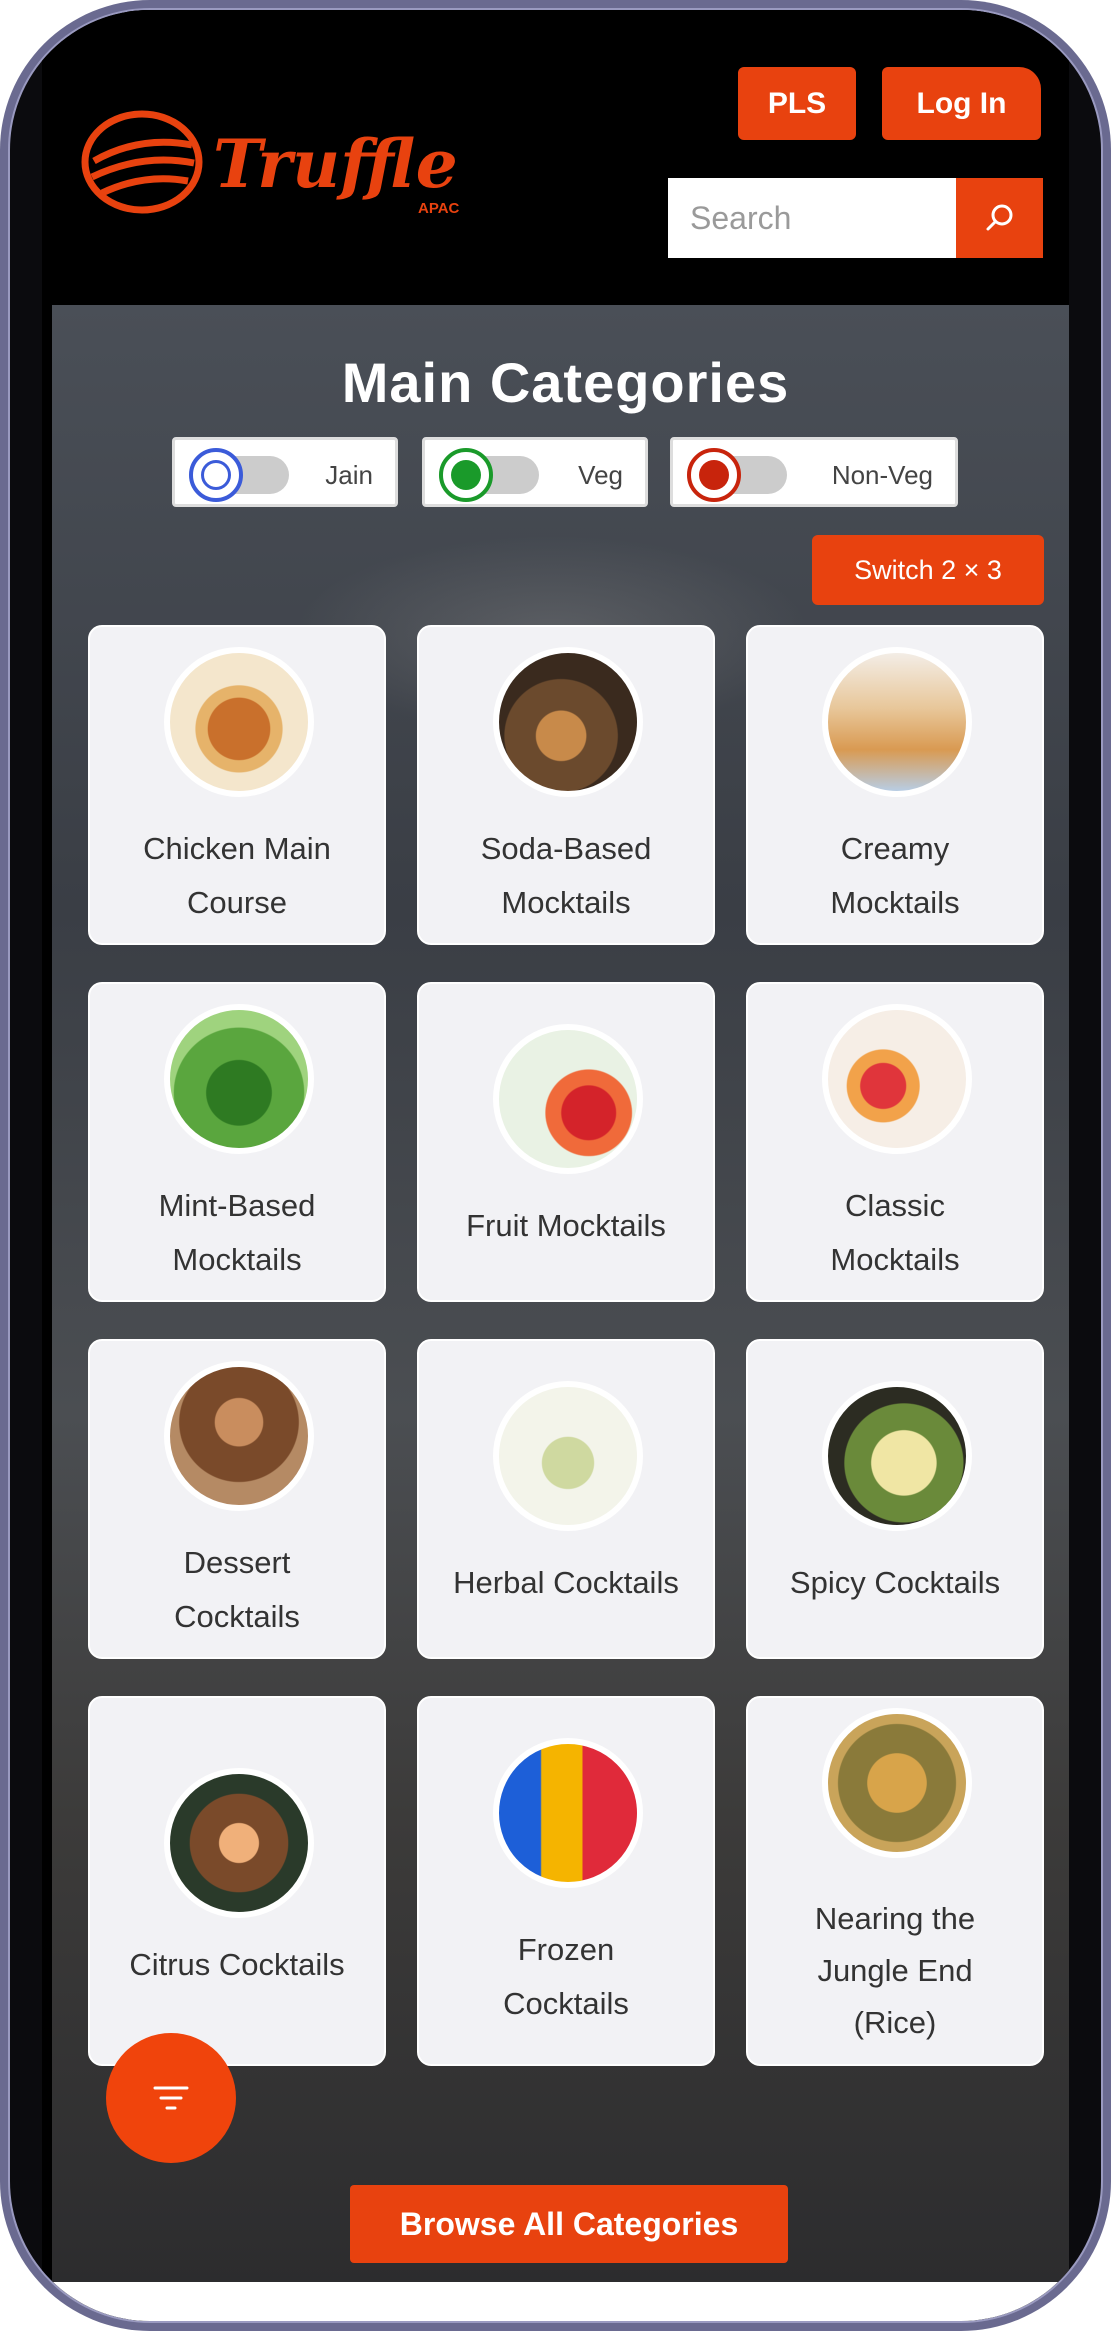 Image resolution: width=1111 pixels, height=2331 pixels. I want to click on category-label: Herbal Cocktails, so click(566, 1582).